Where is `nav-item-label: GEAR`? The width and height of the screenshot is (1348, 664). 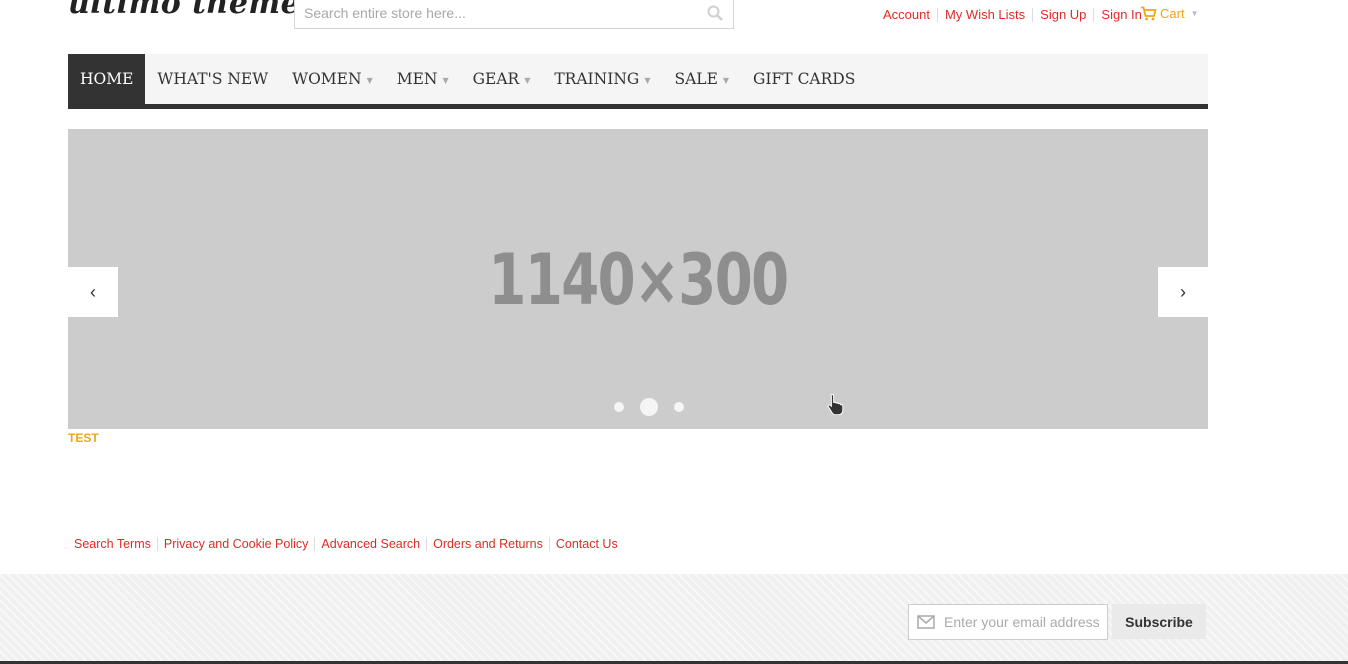 nav-item-label: GEAR is located at coordinates (496, 79).